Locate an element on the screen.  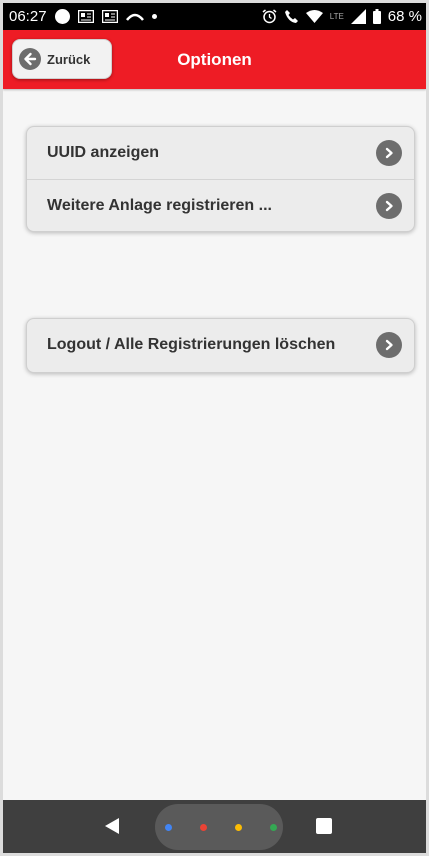
back-button-label: Zurück is located at coordinates (69, 59).